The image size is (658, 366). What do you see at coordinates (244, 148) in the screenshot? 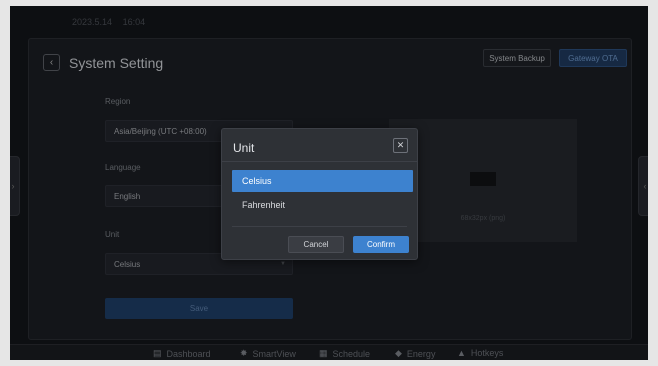
I see `dialog-title: Unit` at bounding box center [244, 148].